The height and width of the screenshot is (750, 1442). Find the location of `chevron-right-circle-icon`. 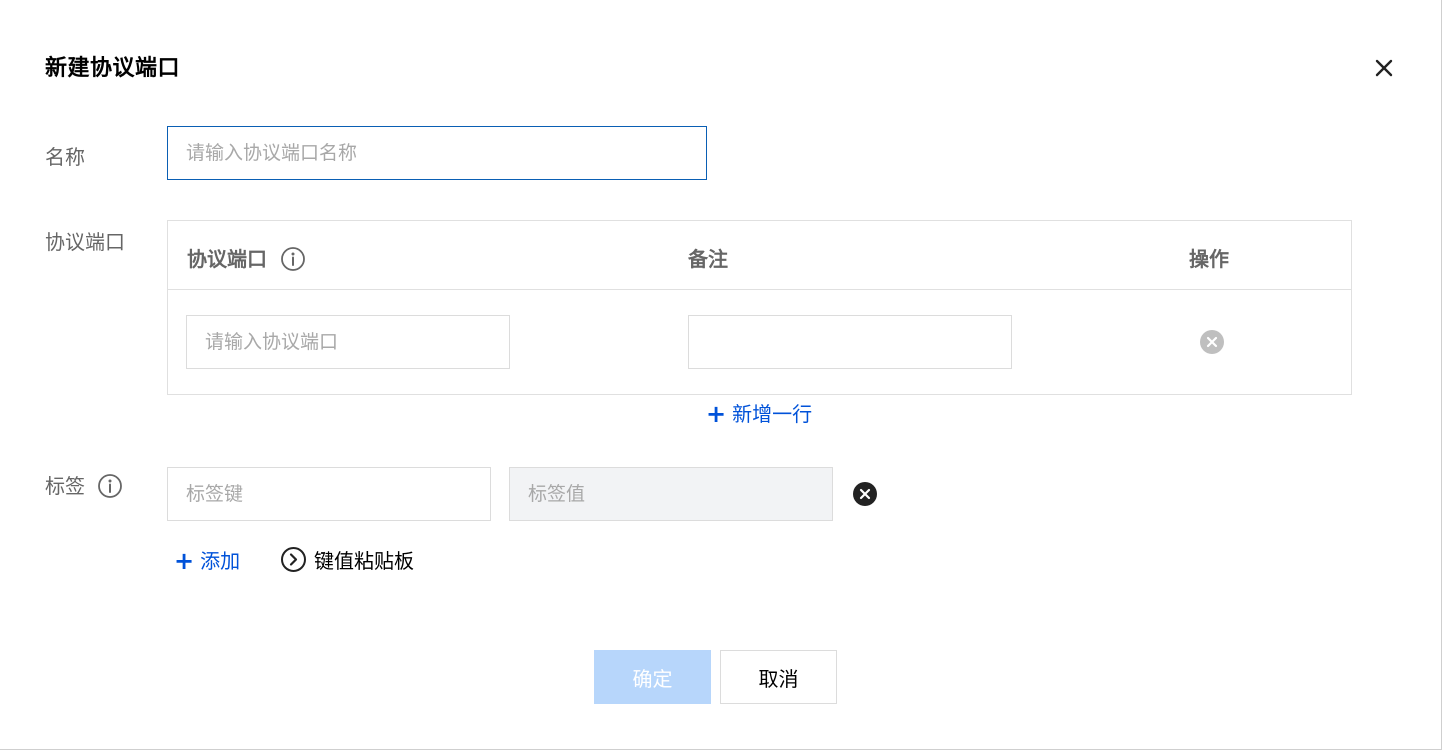

chevron-right-circle-icon is located at coordinates (293, 559).